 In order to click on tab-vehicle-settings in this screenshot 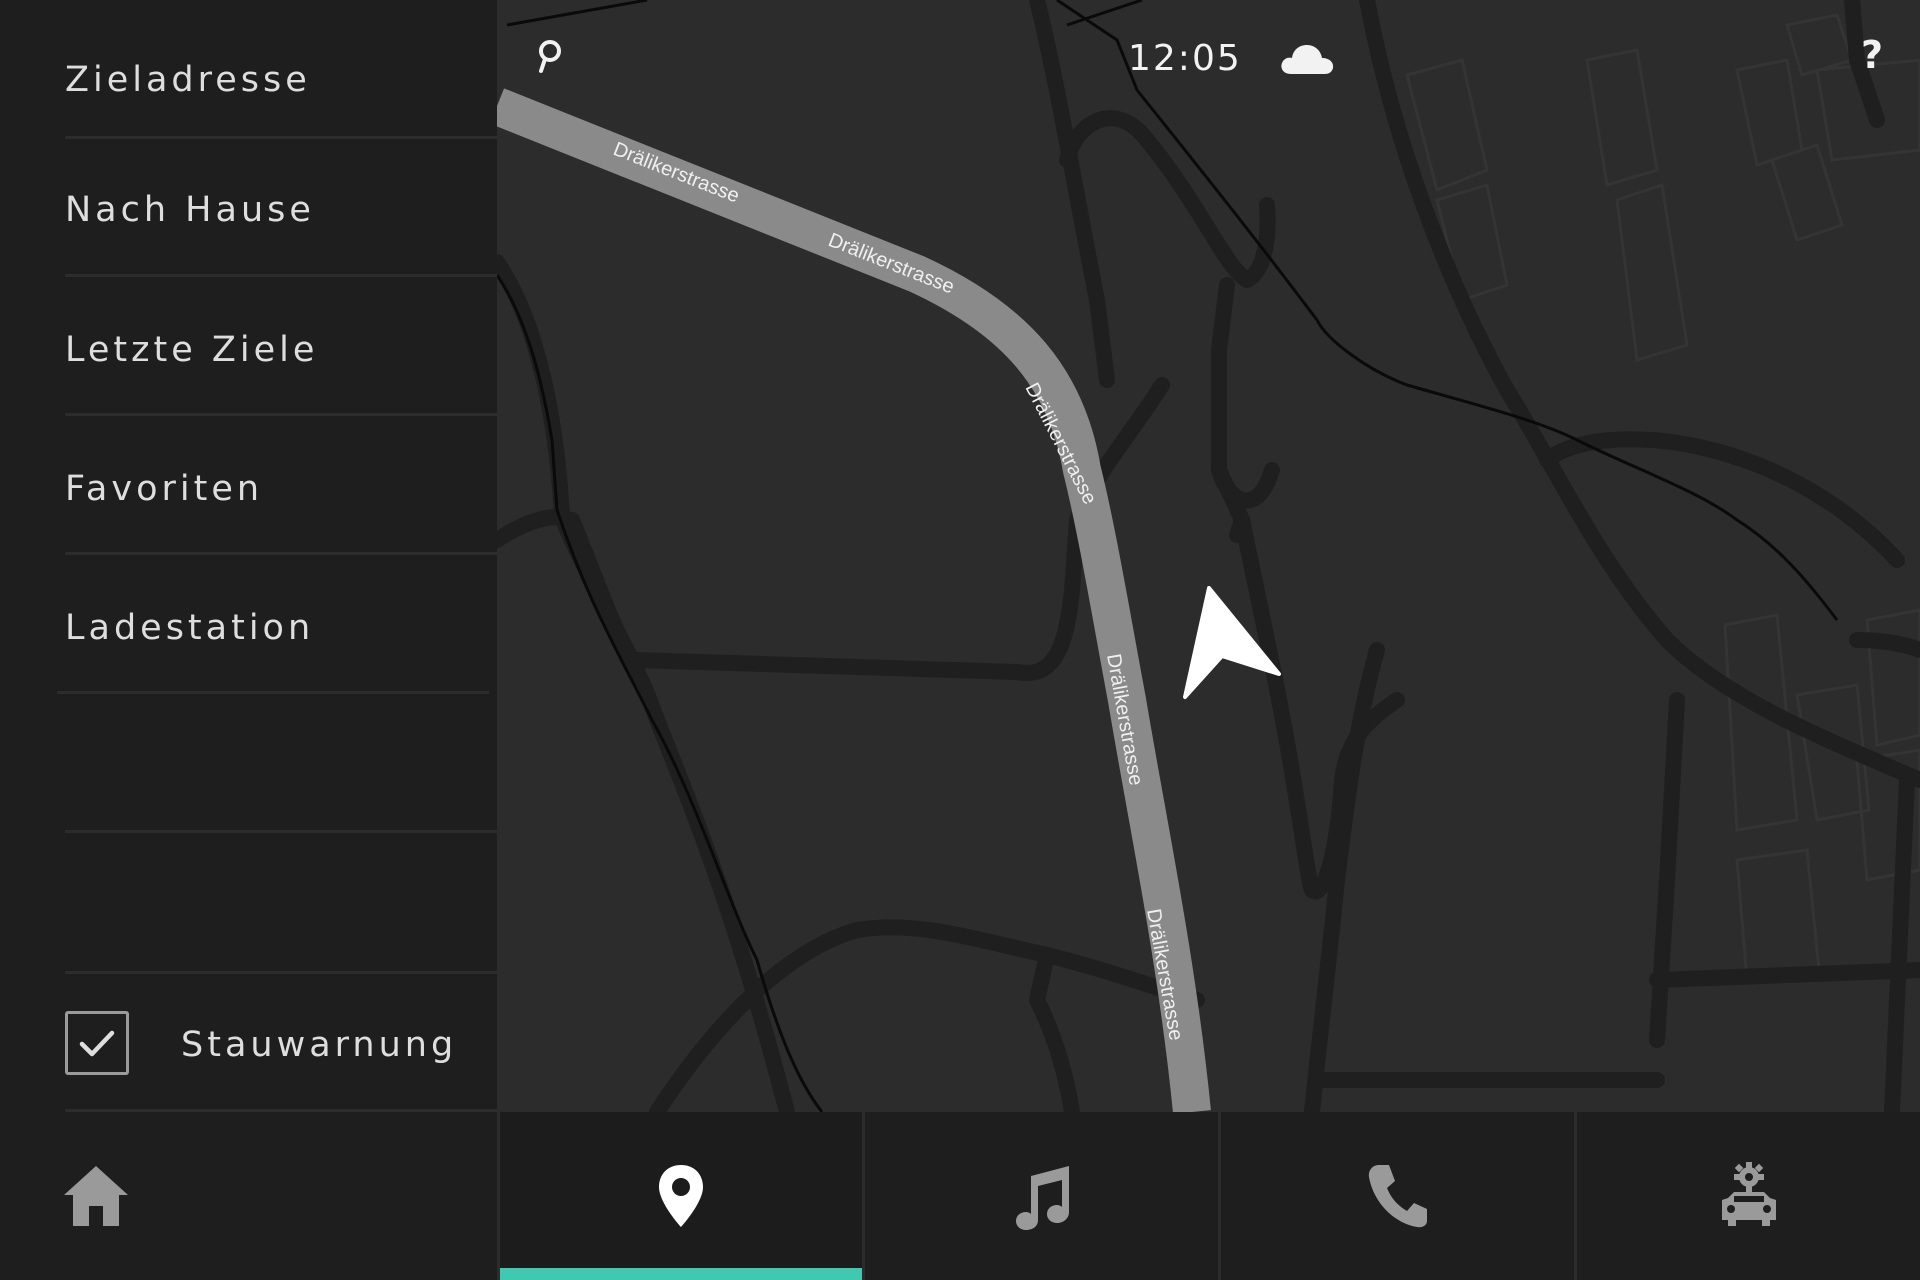, I will do `click(1748, 1196)`.